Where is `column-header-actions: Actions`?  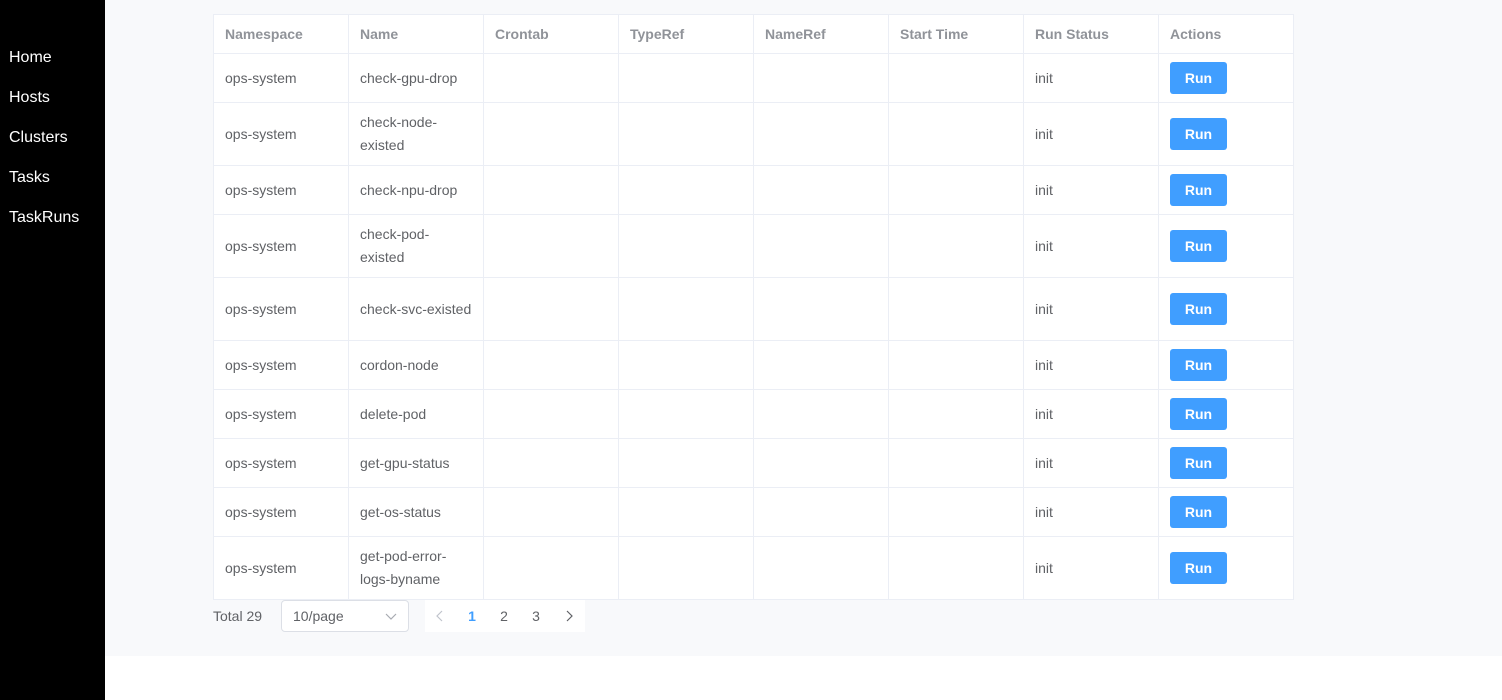
column-header-actions: Actions is located at coordinates (1226, 34).